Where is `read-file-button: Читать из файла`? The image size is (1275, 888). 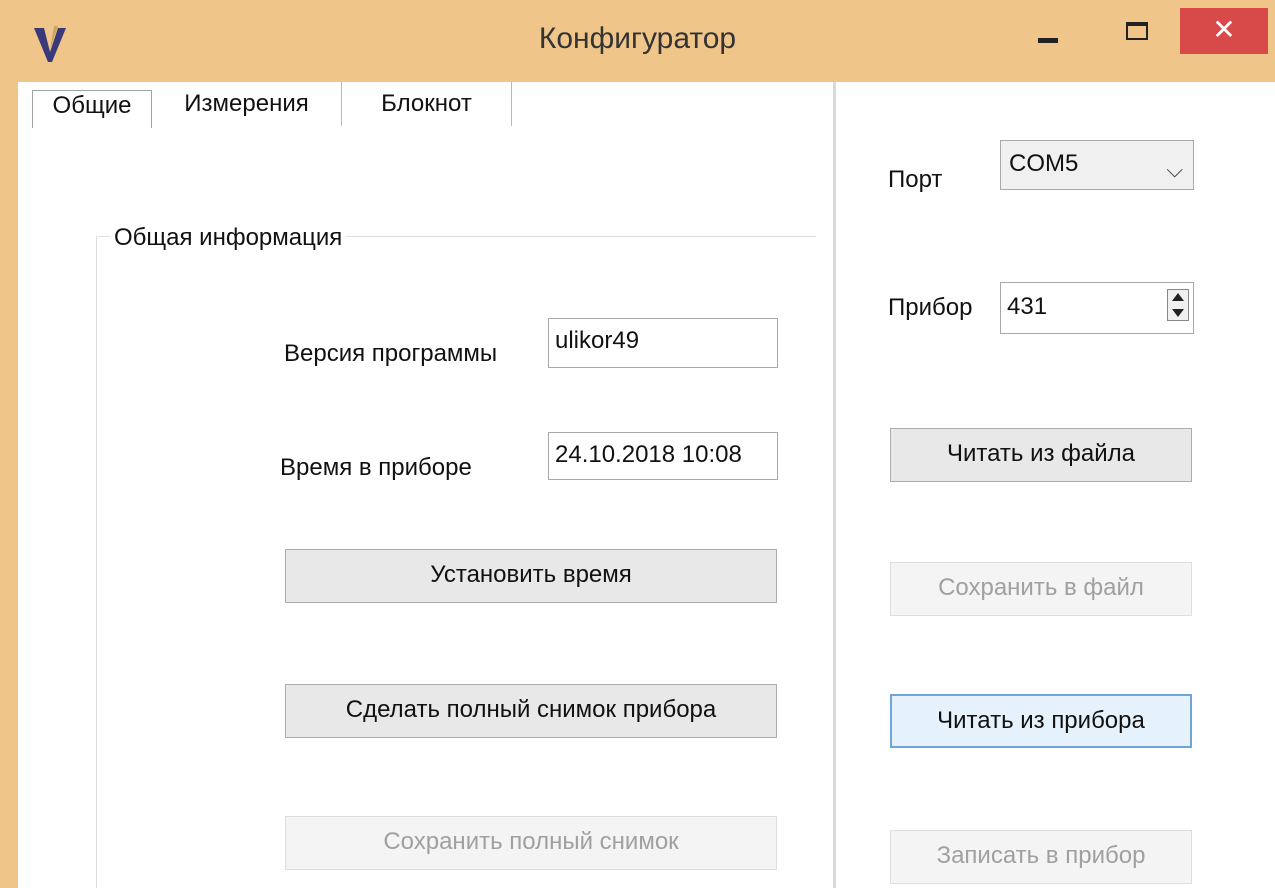 read-file-button: Читать из файла is located at coordinates (1041, 455).